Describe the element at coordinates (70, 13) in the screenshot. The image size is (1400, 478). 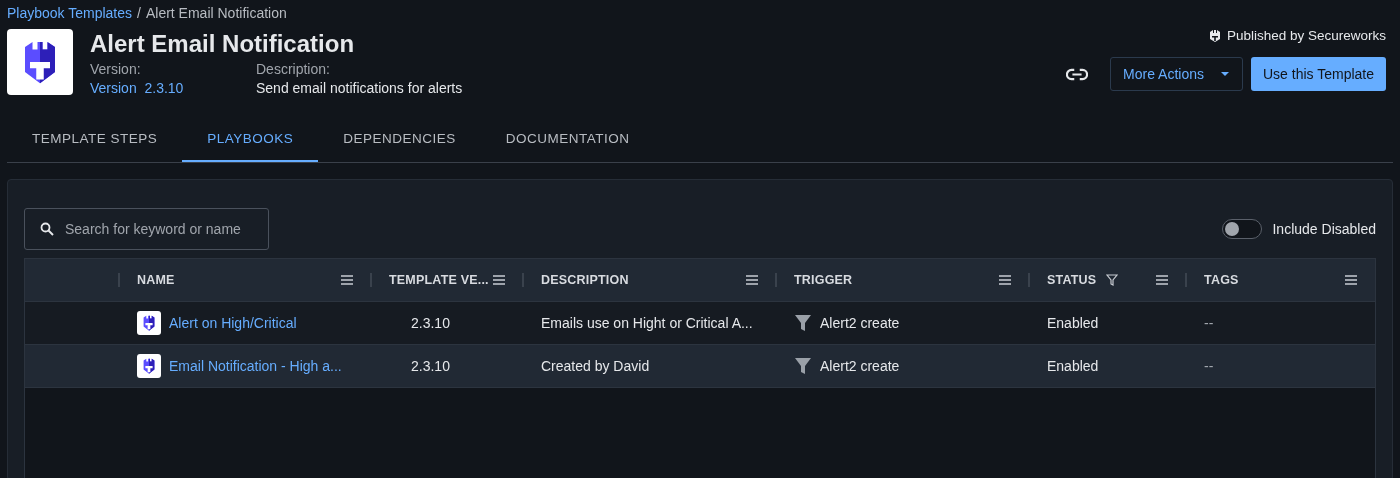
I see `breadcrumb-link: Playbook Templates` at that location.